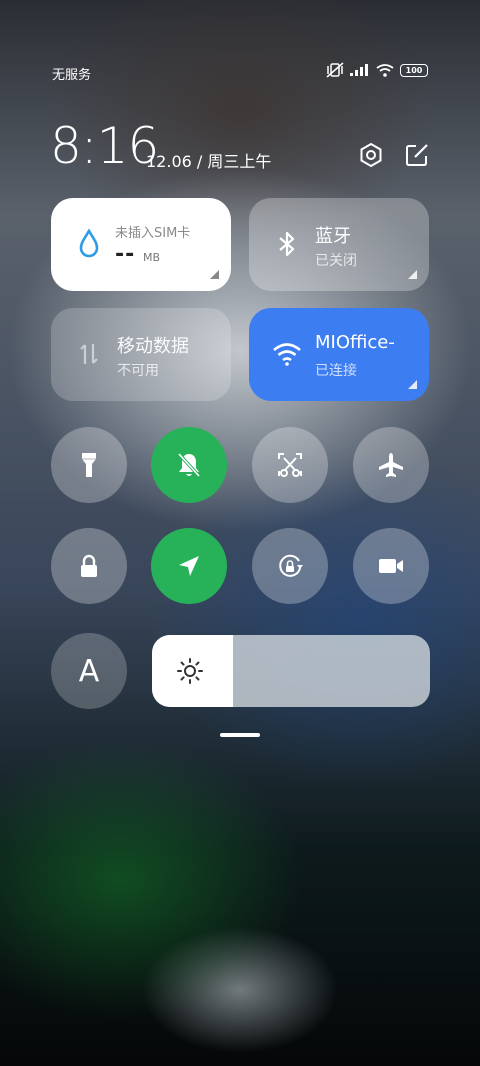  What do you see at coordinates (240, 146) in the screenshot?
I see `control-center-header: 8:16 12.06 / 周三上午` at bounding box center [240, 146].